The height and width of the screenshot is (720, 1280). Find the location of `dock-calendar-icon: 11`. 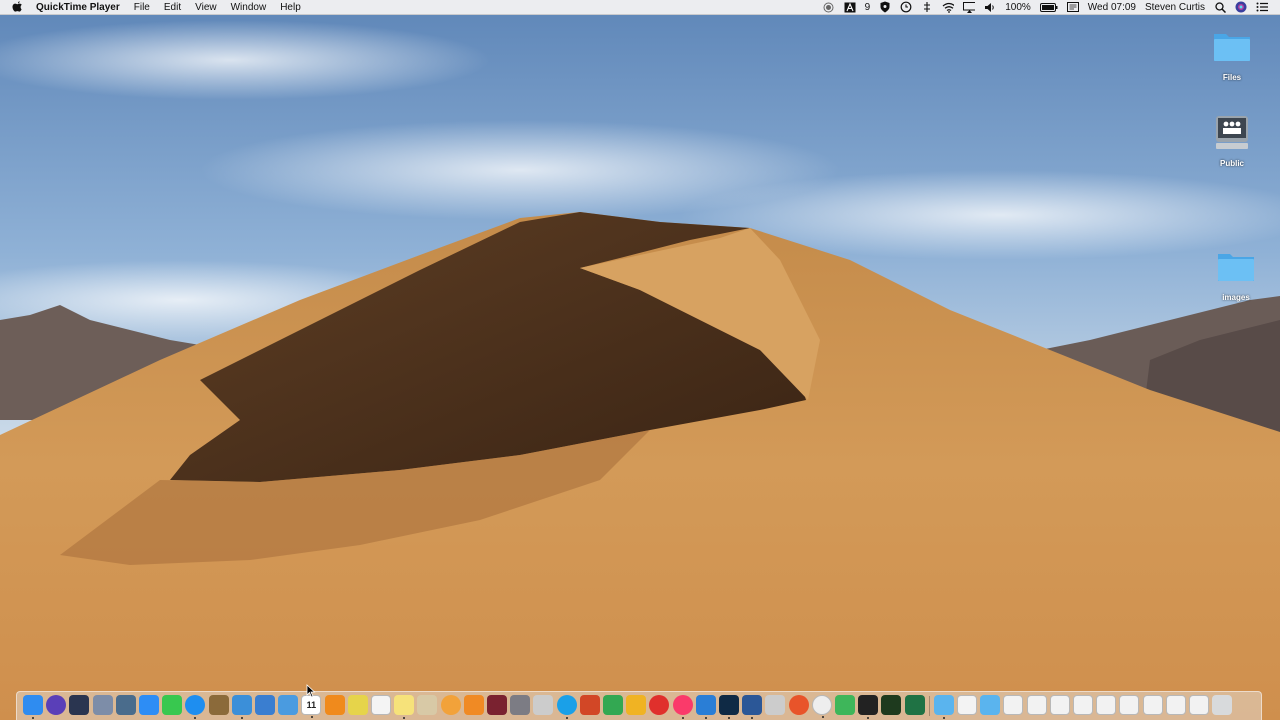

dock-calendar-icon: 11 is located at coordinates (311, 706).